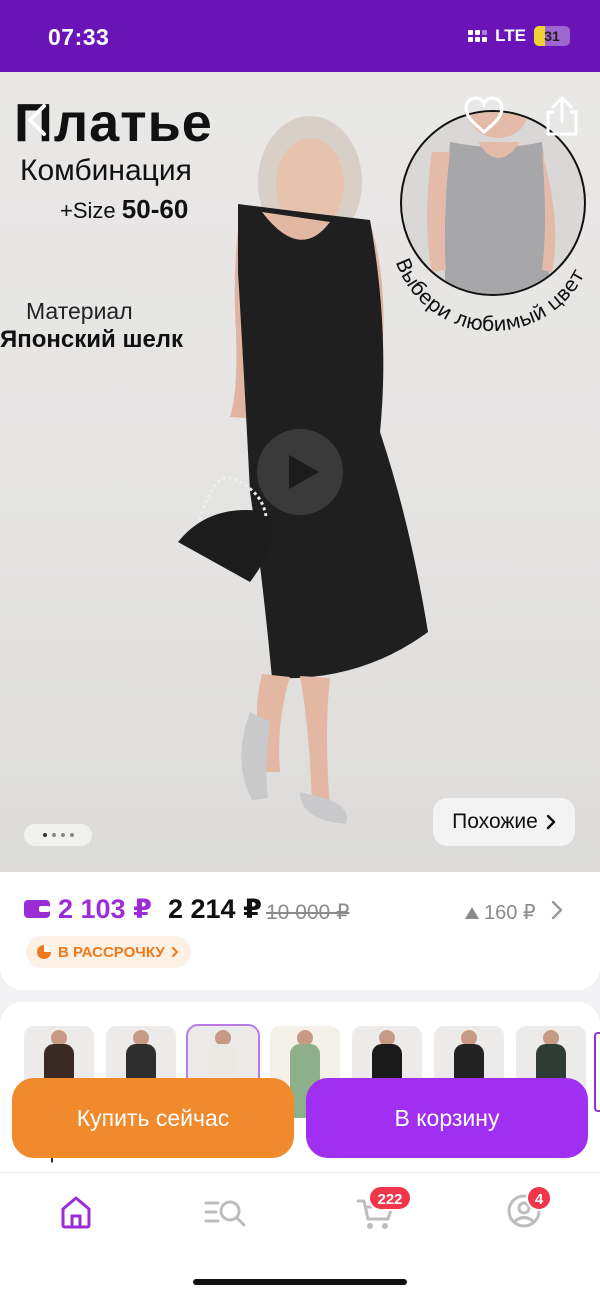  I want to click on wallet-price: 2 103 ₽, so click(105, 909).